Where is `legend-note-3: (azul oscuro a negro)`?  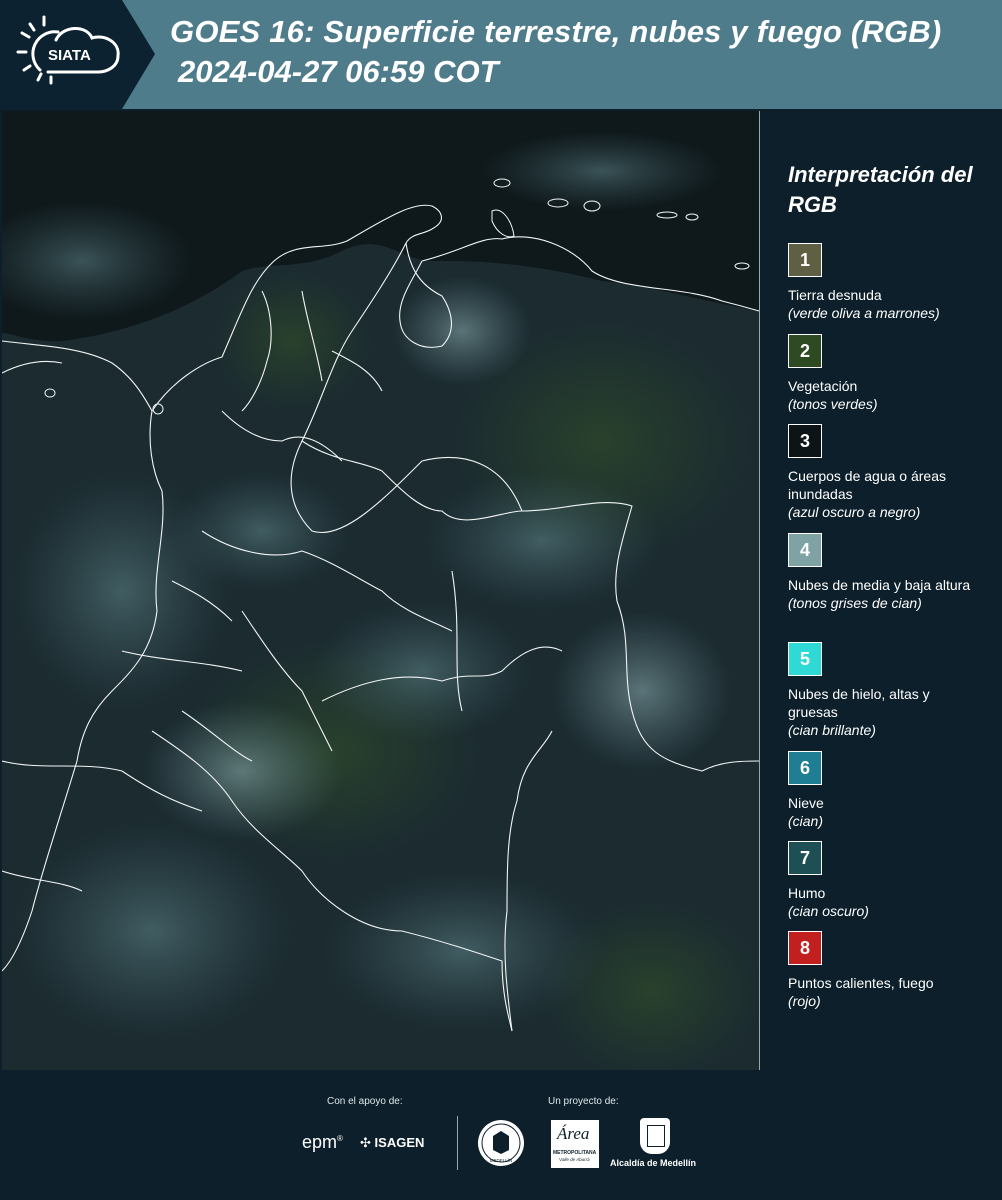 legend-note-3: (azul oscuro a negro) is located at coordinates (854, 512).